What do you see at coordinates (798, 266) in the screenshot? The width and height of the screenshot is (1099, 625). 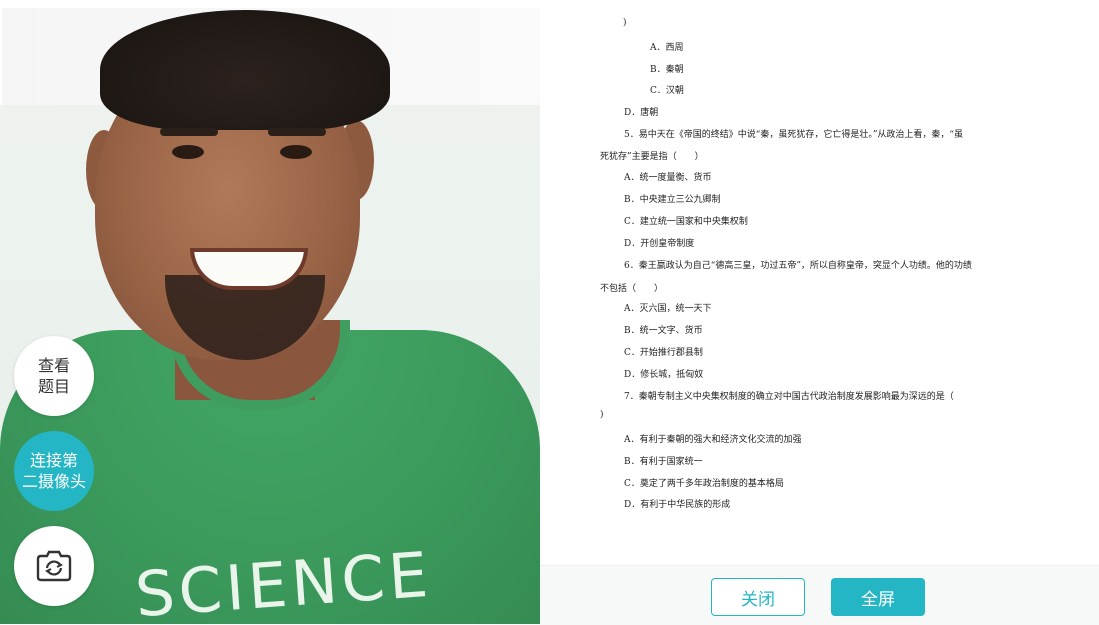 I see `doc-line: 6．秦王嬴政认为自己“德高三皇，功过五帝”，所以自称皇帝，突显个人功绩。他的功绩` at bounding box center [798, 266].